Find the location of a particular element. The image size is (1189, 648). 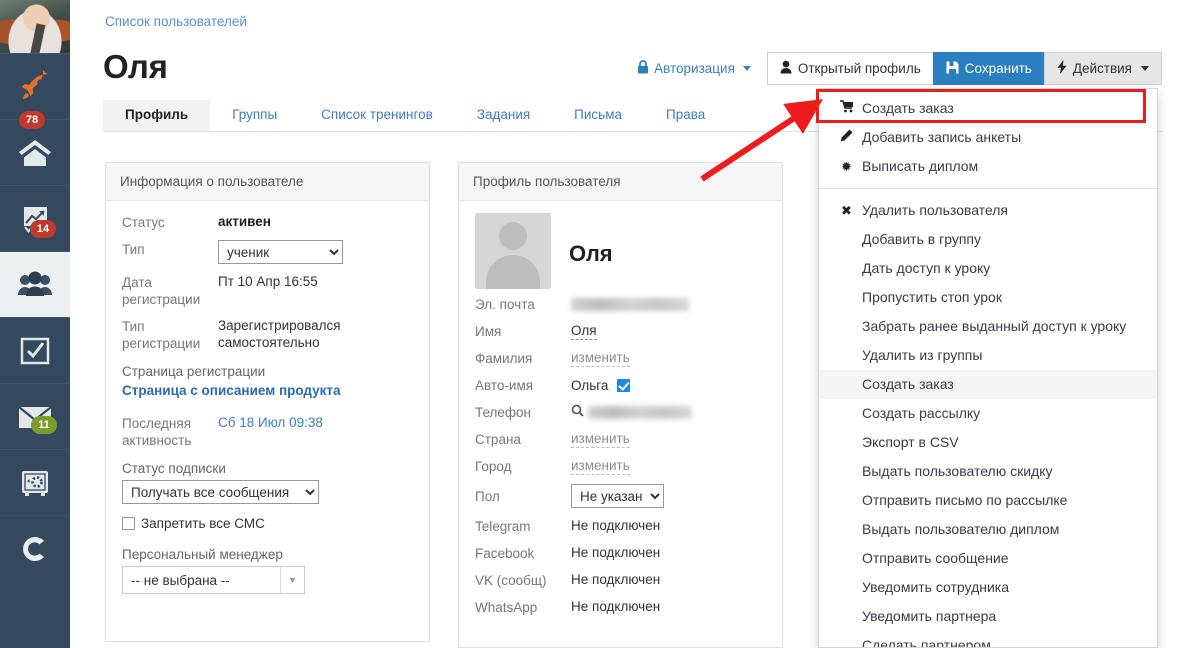

menu-item-export-csv: Экспорт в CSV is located at coordinates (988, 442).